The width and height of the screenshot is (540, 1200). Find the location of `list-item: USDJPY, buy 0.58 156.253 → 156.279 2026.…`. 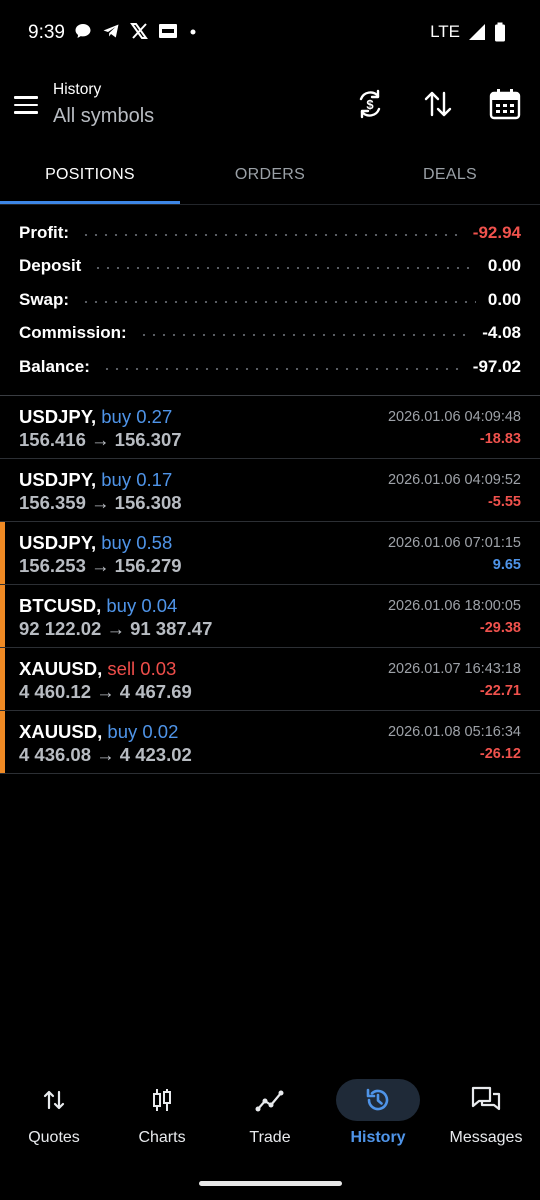

list-item: USDJPY, buy 0.58 156.253 → 156.279 2026.… is located at coordinates (270, 553).